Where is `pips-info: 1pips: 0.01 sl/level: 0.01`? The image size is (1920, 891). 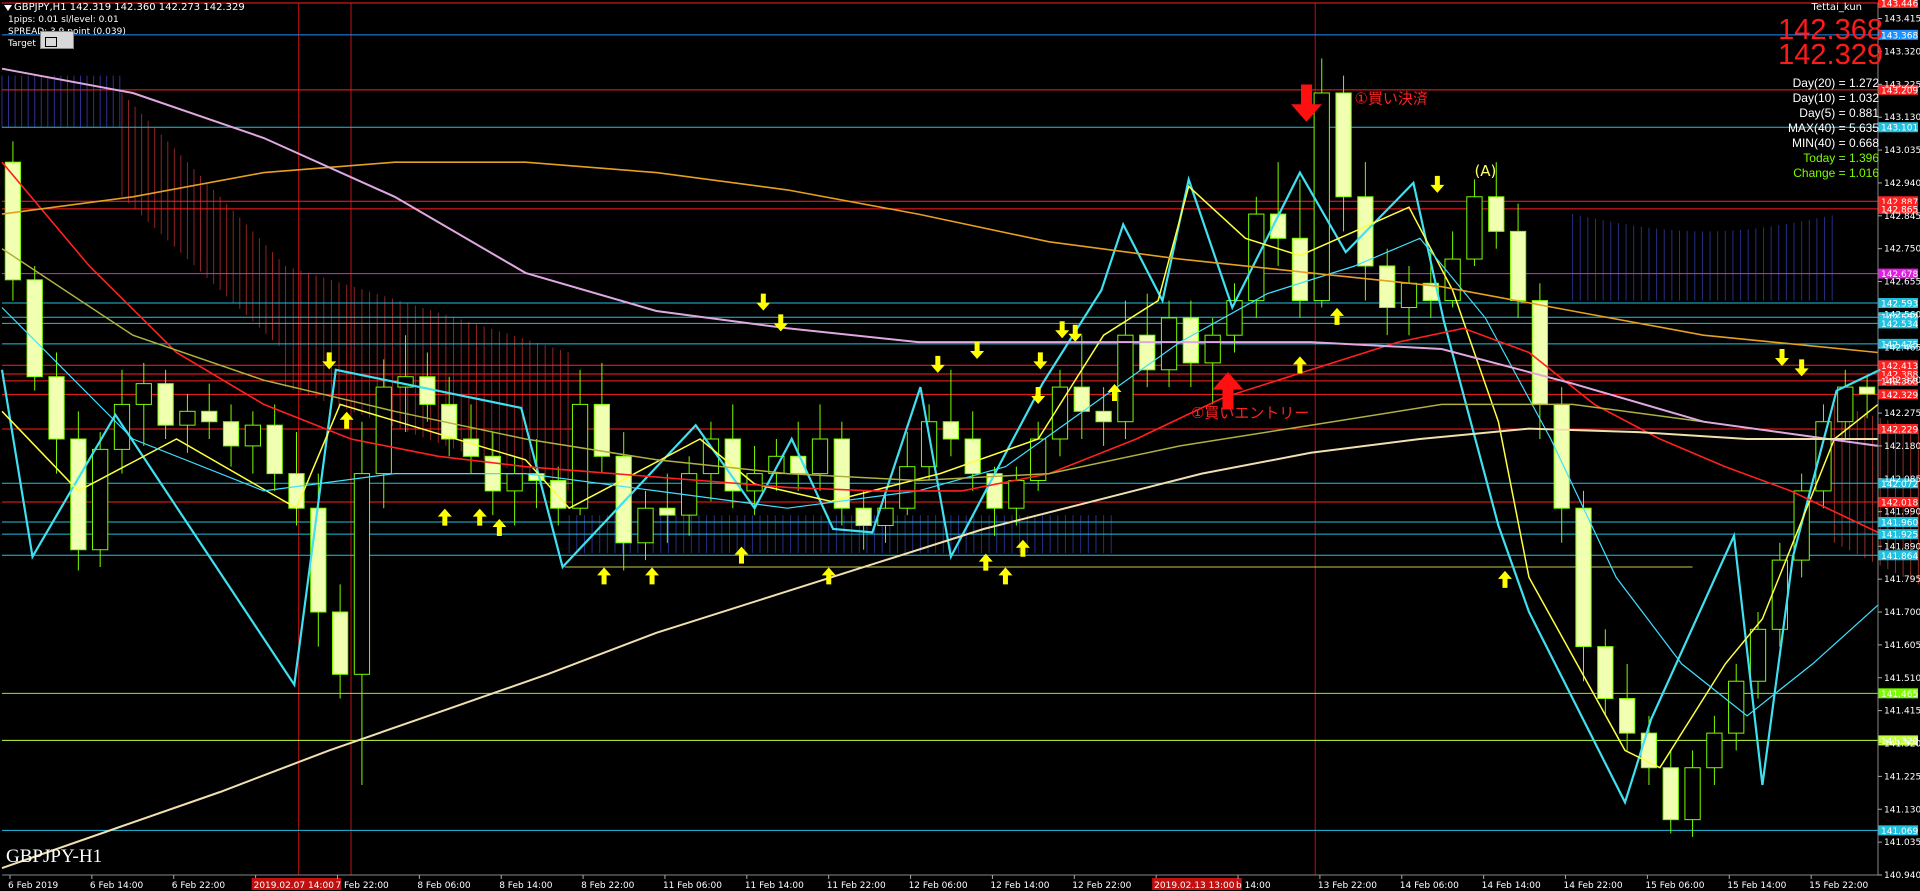
pips-info: 1pips: 0.01 sl/level: 0.01 is located at coordinates (63, 20).